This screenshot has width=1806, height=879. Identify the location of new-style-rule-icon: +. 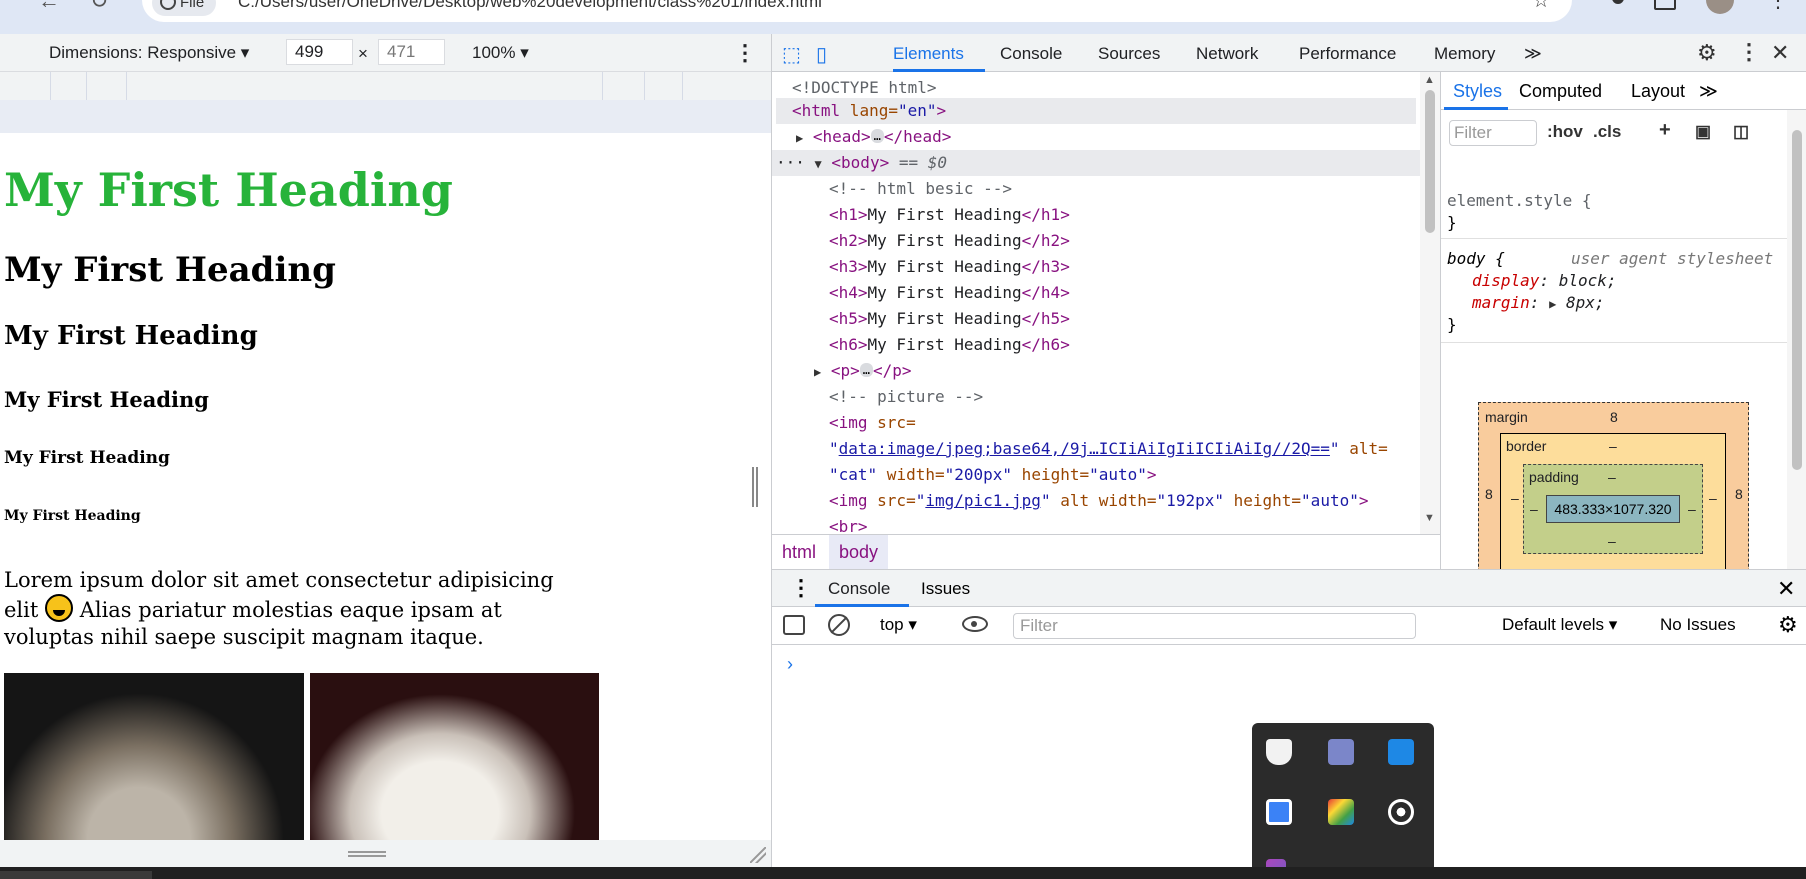
(1665, 130).